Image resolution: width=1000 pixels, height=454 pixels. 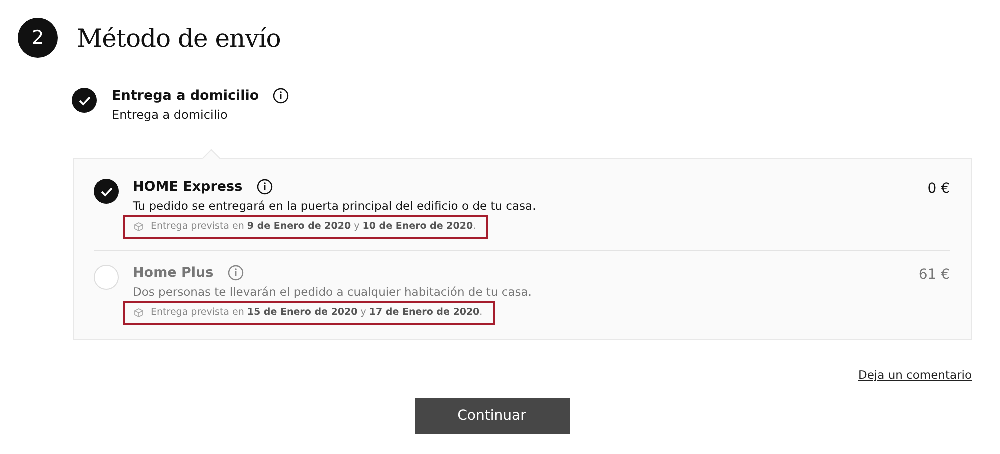 I want to click on section-title: Método de envío, so click(x=179, y=38).